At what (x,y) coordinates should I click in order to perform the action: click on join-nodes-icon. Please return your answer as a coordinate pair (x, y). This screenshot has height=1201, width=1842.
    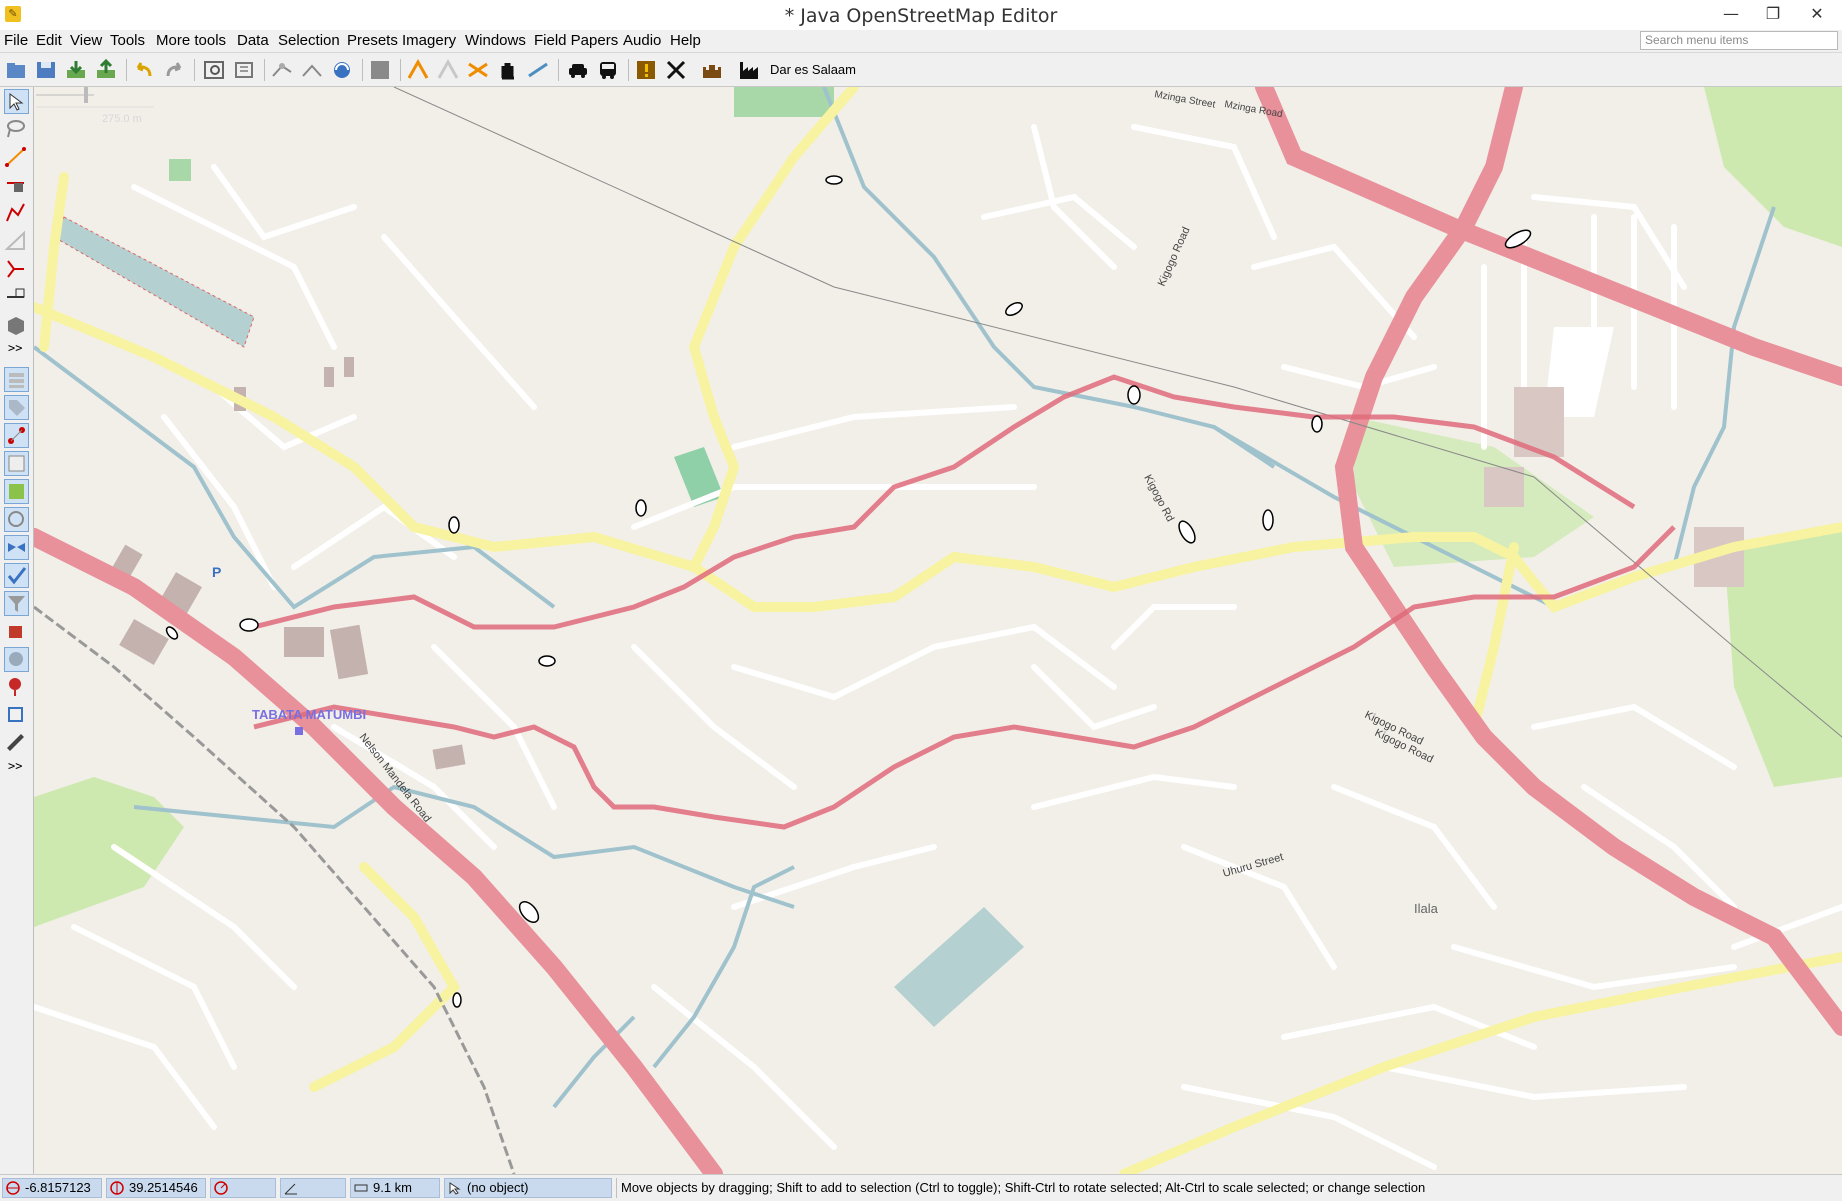
    Looking at the image, I should click on (16, 269).